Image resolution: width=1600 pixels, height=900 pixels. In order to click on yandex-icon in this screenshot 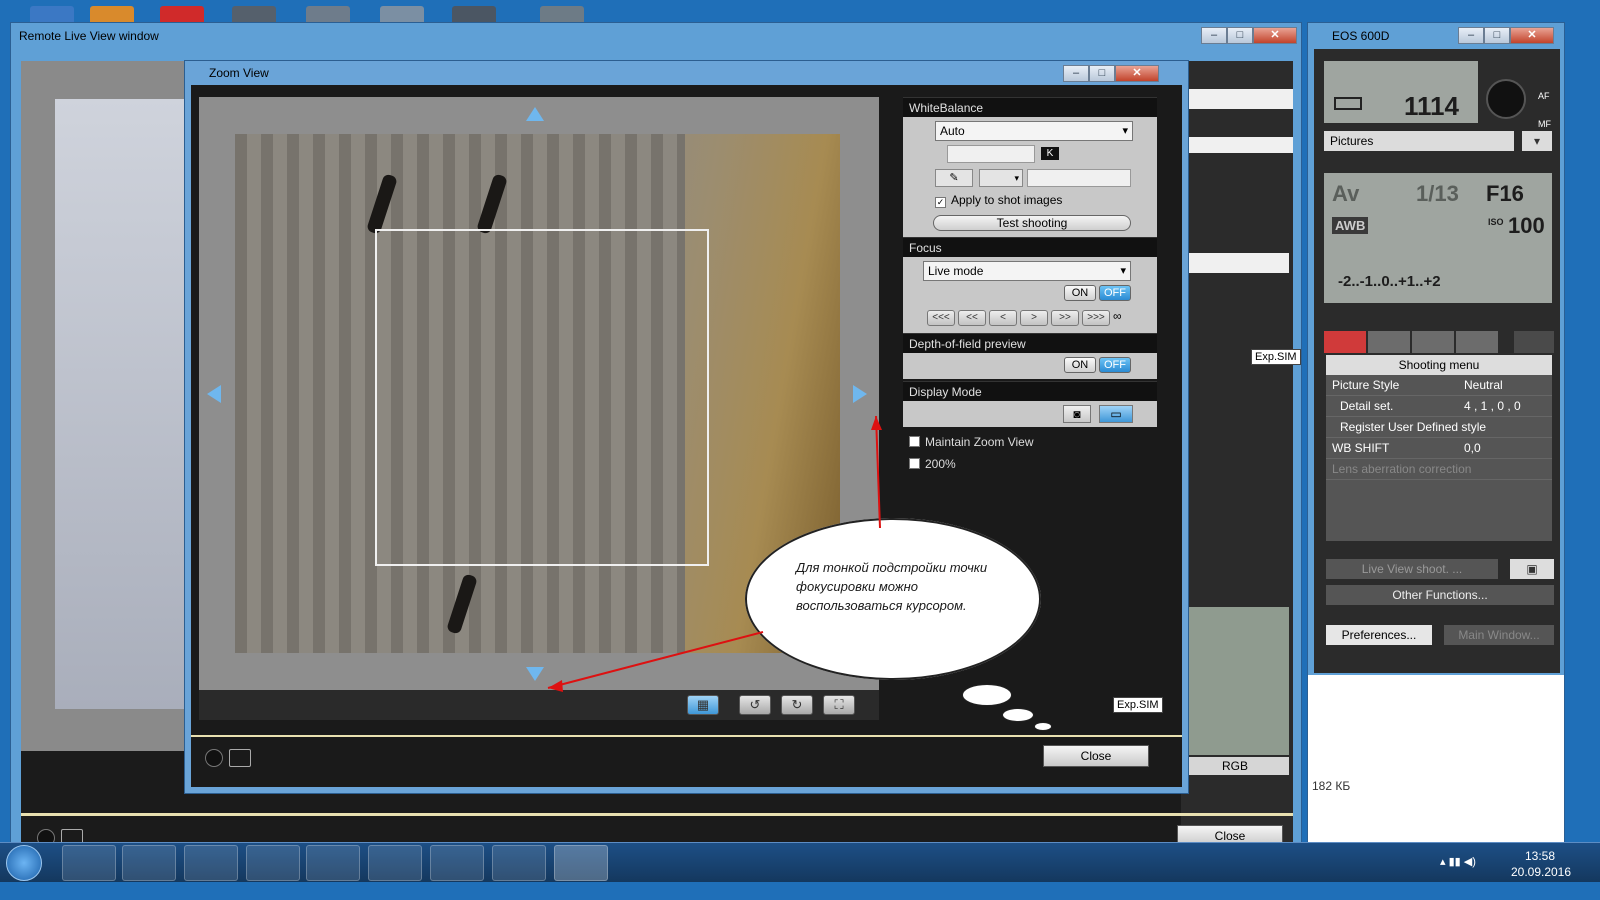, I will do `click(273, 863)`.